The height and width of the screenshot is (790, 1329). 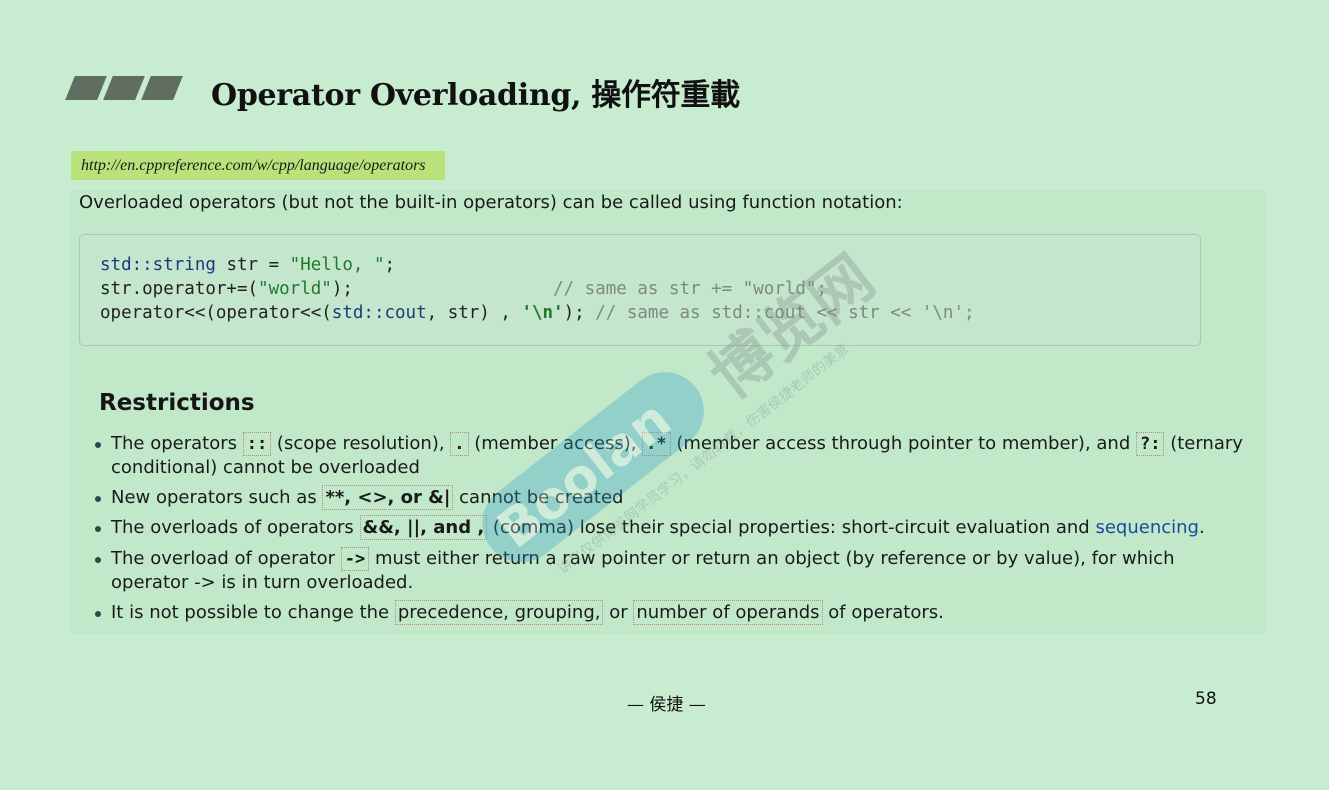 I want to click on title-decoration, so click(x=123, y=88).